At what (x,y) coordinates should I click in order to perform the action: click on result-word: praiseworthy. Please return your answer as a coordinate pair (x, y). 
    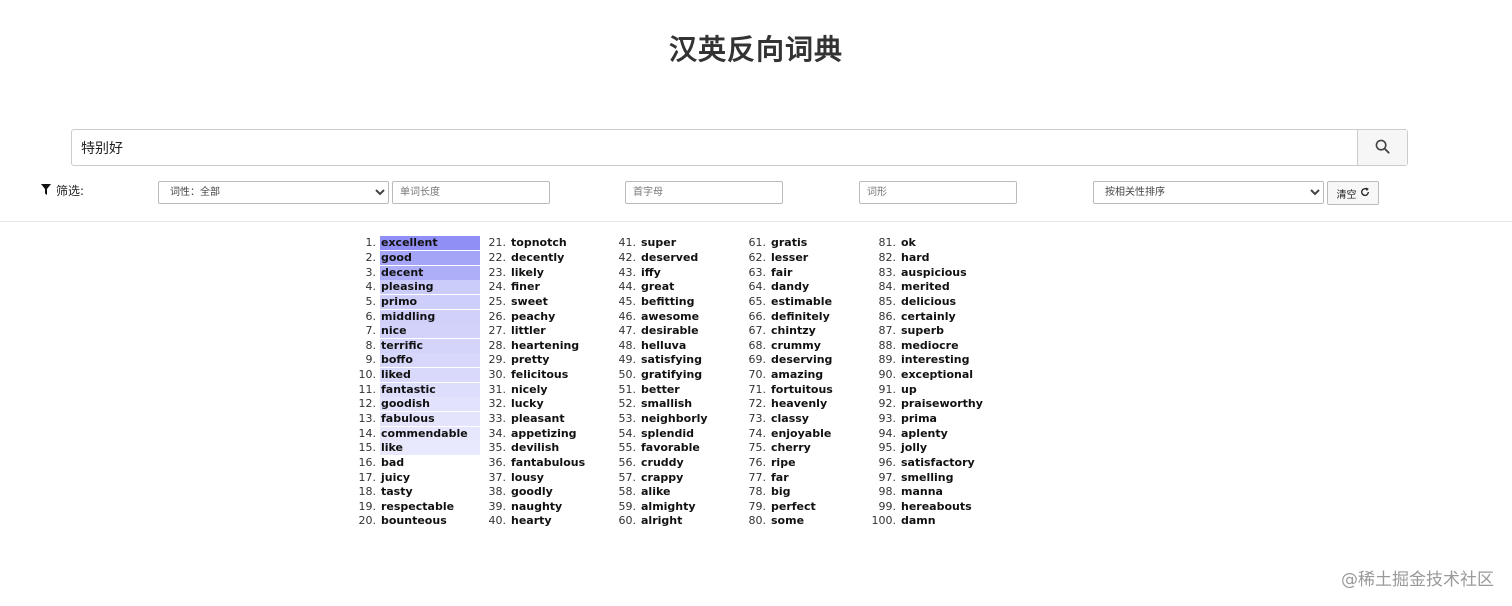
    Looking at the image, I should click on (941, 404).